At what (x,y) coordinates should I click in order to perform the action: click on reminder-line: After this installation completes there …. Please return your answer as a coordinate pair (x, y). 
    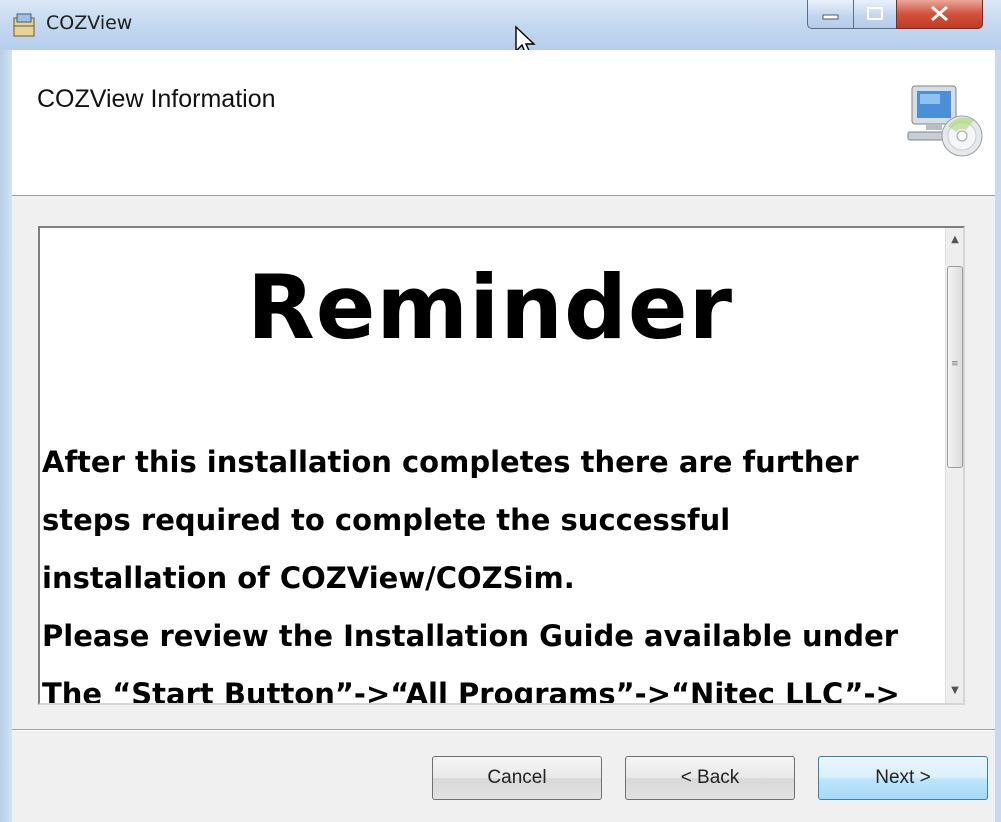
    Looking at the image, I should click on (450, 462).